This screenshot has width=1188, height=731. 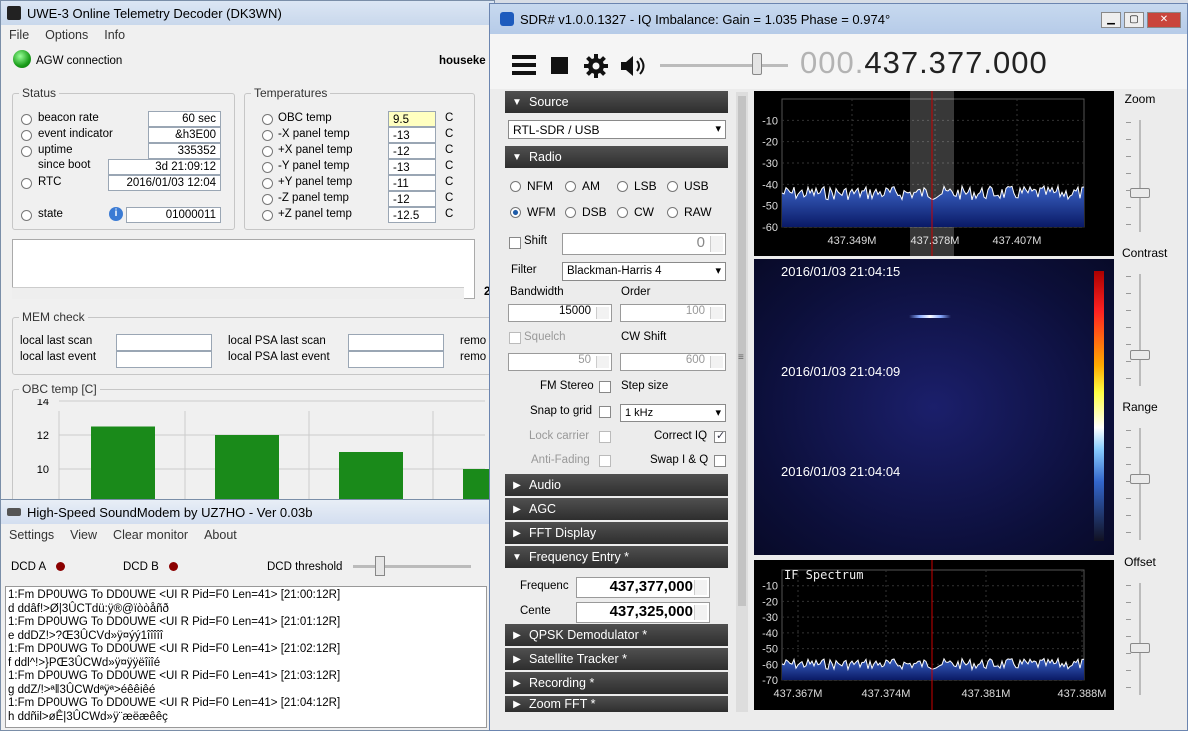 I want to click on section-agc: ▶ AGC, so click(x=616, y=509).